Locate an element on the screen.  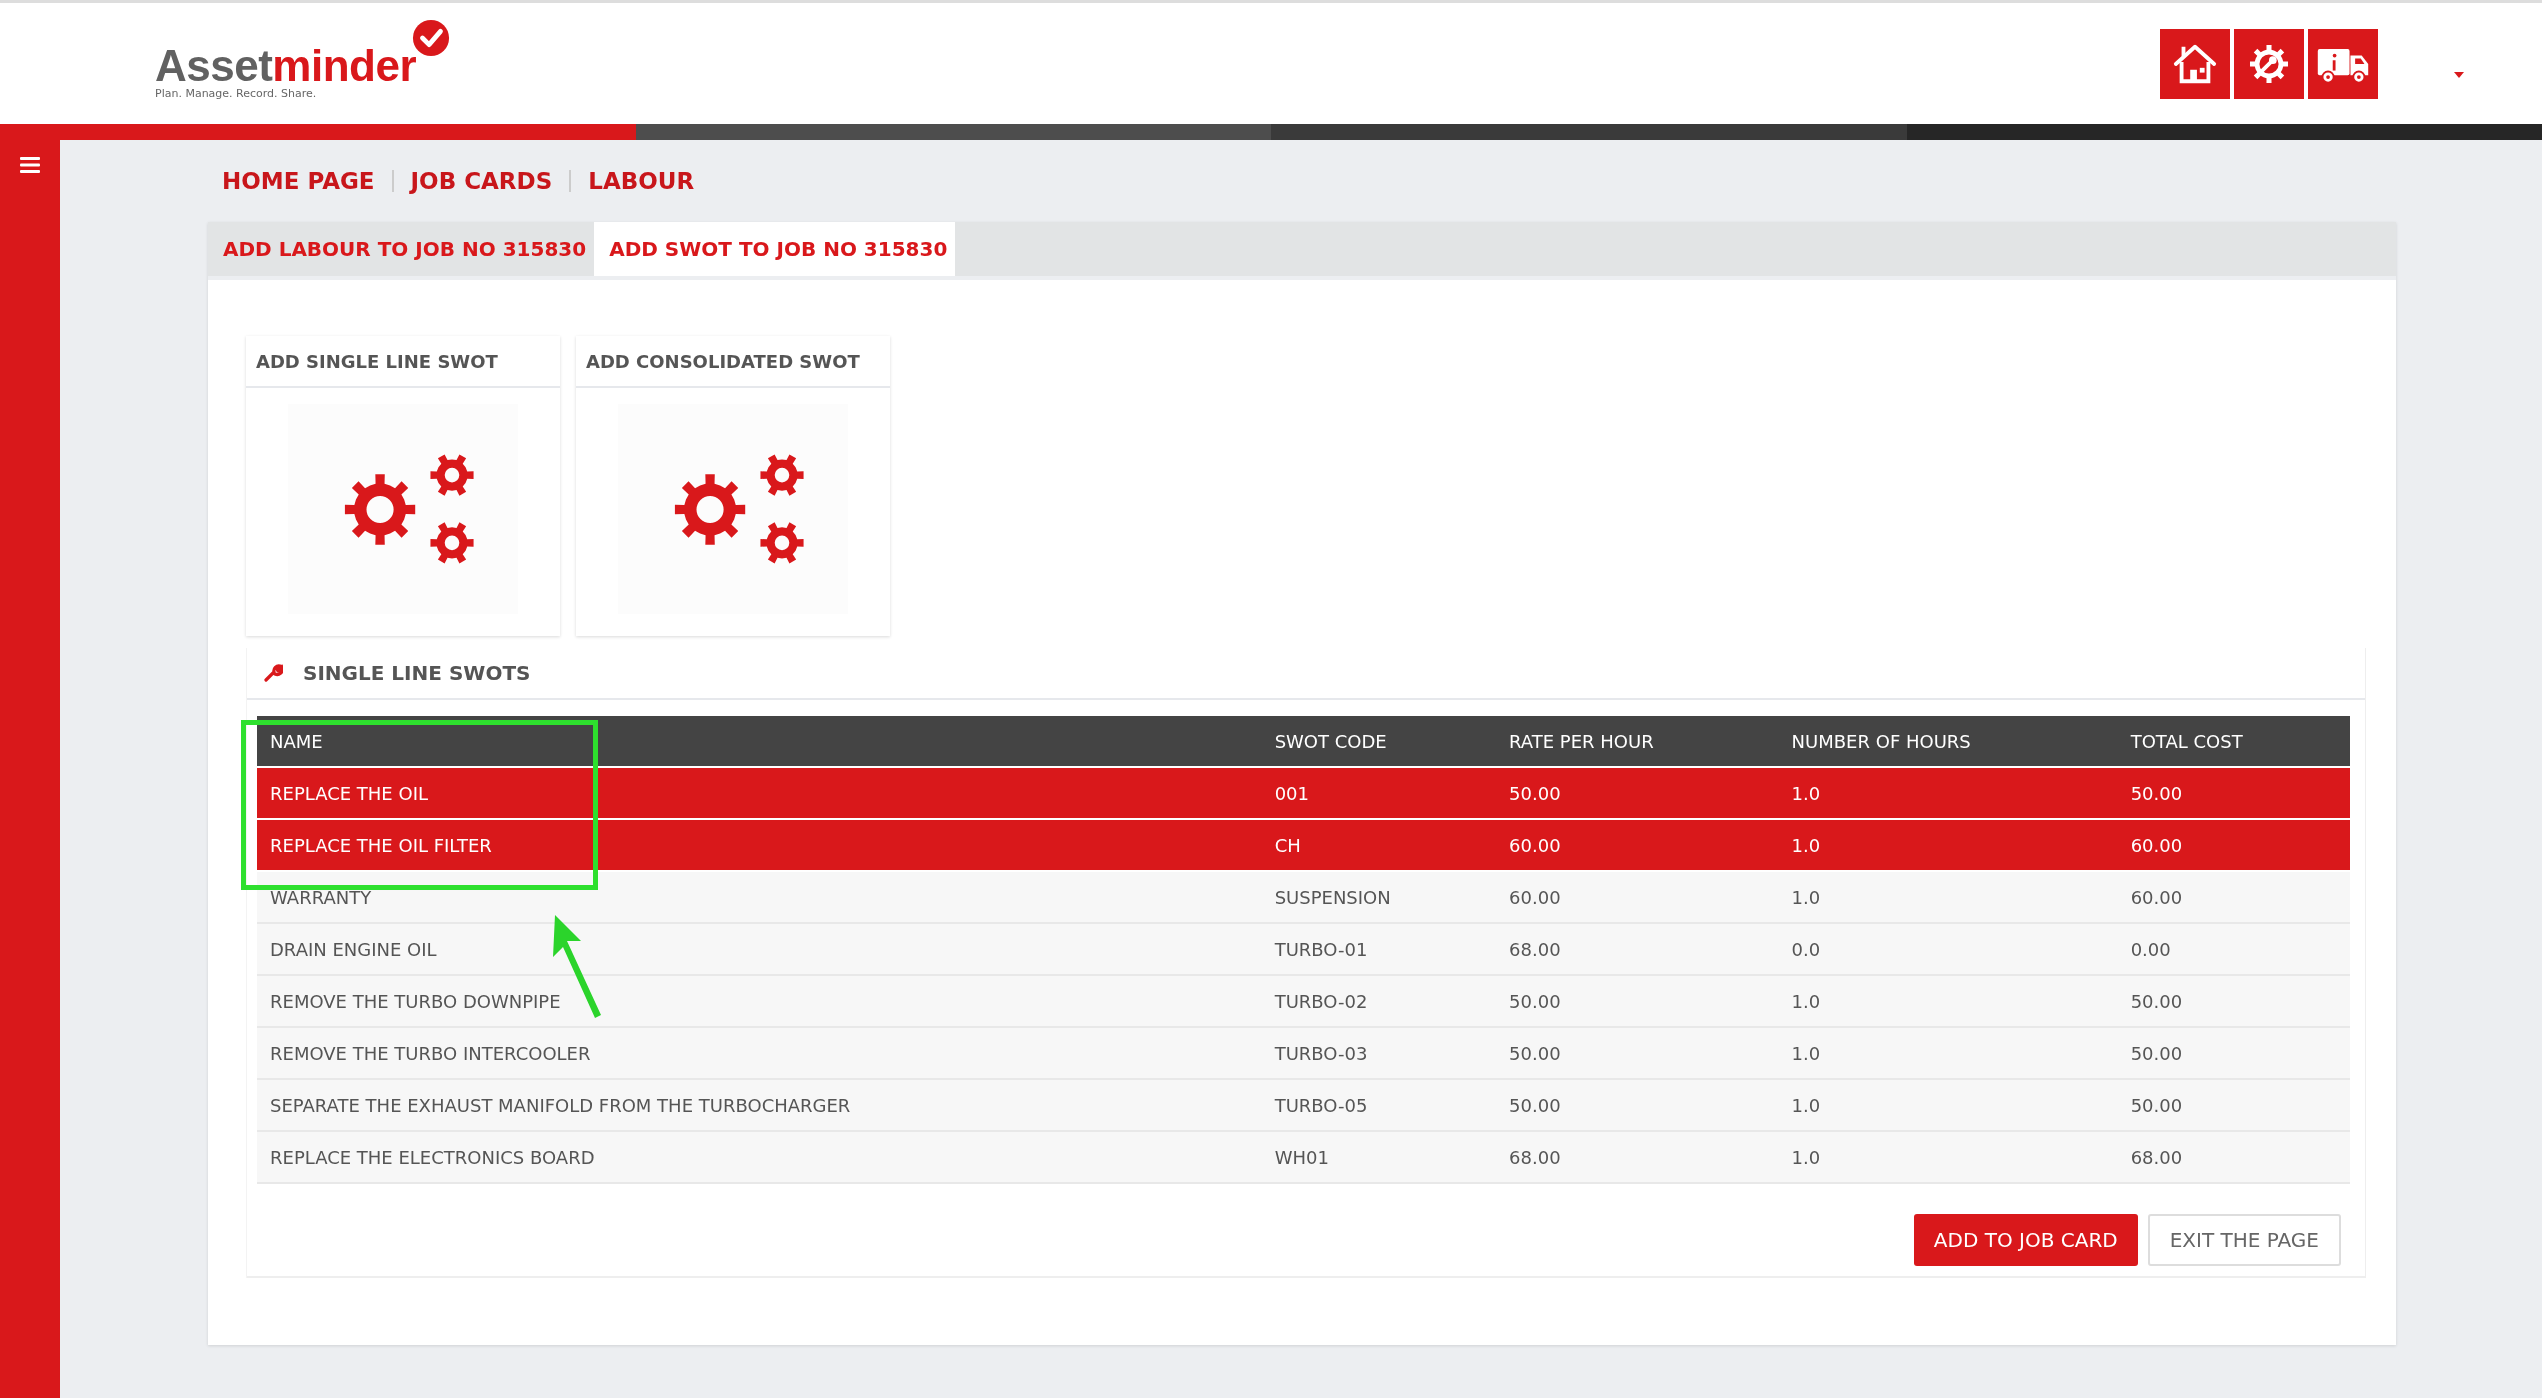
wrench-icon is located at coordinates (273, 673).